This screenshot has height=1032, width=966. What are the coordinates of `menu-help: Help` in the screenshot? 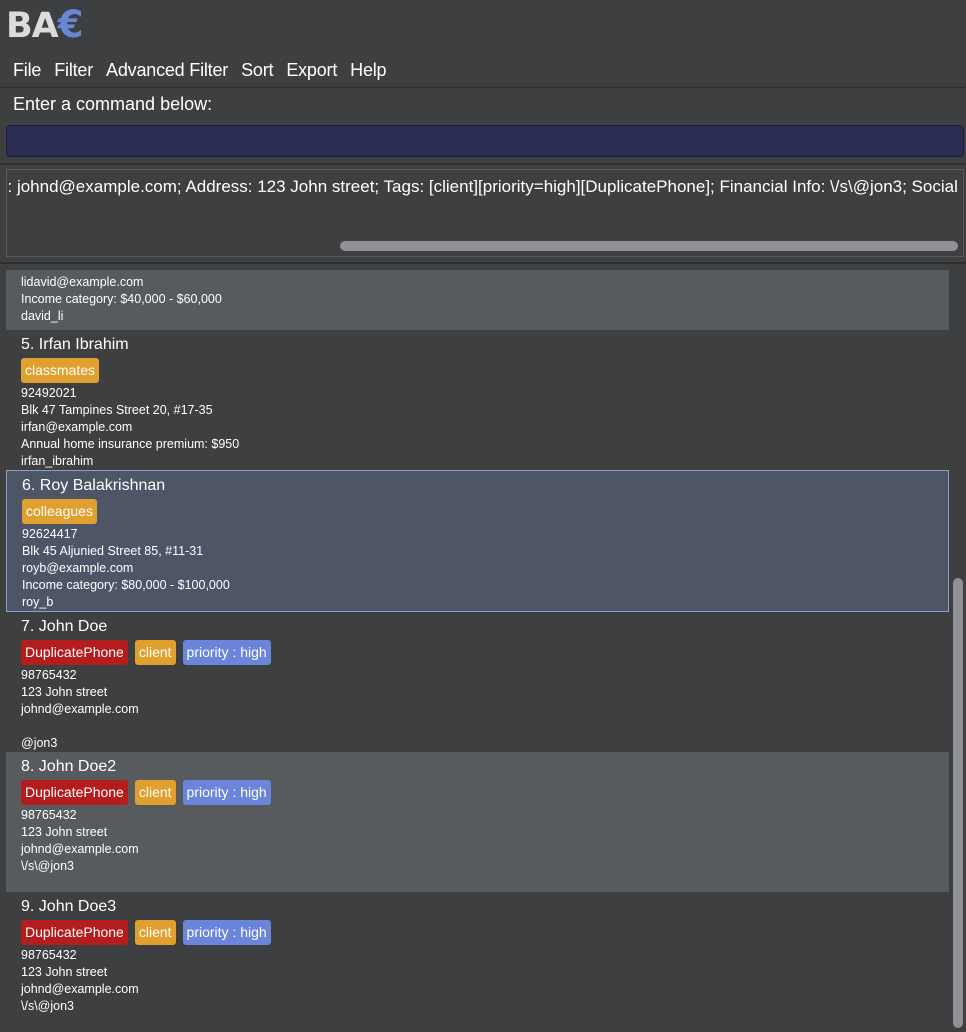 It's located at (368, 70).